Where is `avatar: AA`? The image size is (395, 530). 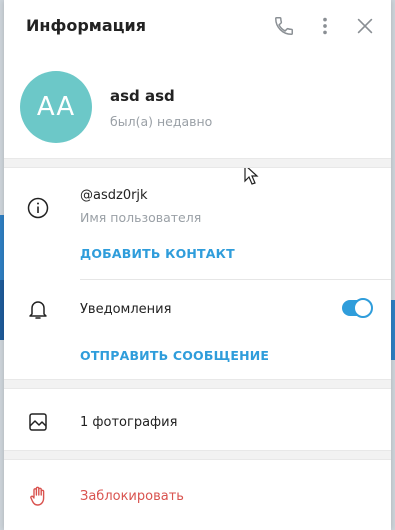 avatar: AA is located at coordinates (56, 107).